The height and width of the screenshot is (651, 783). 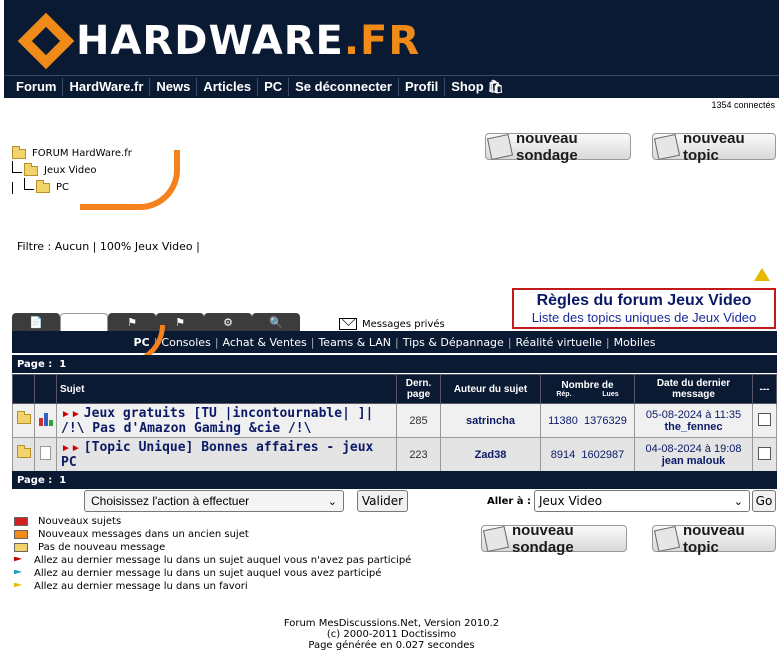 What do you see at coordinates (762, 274) in the screenshot?
I see `warning-icon` at bounding box center [762, 274].